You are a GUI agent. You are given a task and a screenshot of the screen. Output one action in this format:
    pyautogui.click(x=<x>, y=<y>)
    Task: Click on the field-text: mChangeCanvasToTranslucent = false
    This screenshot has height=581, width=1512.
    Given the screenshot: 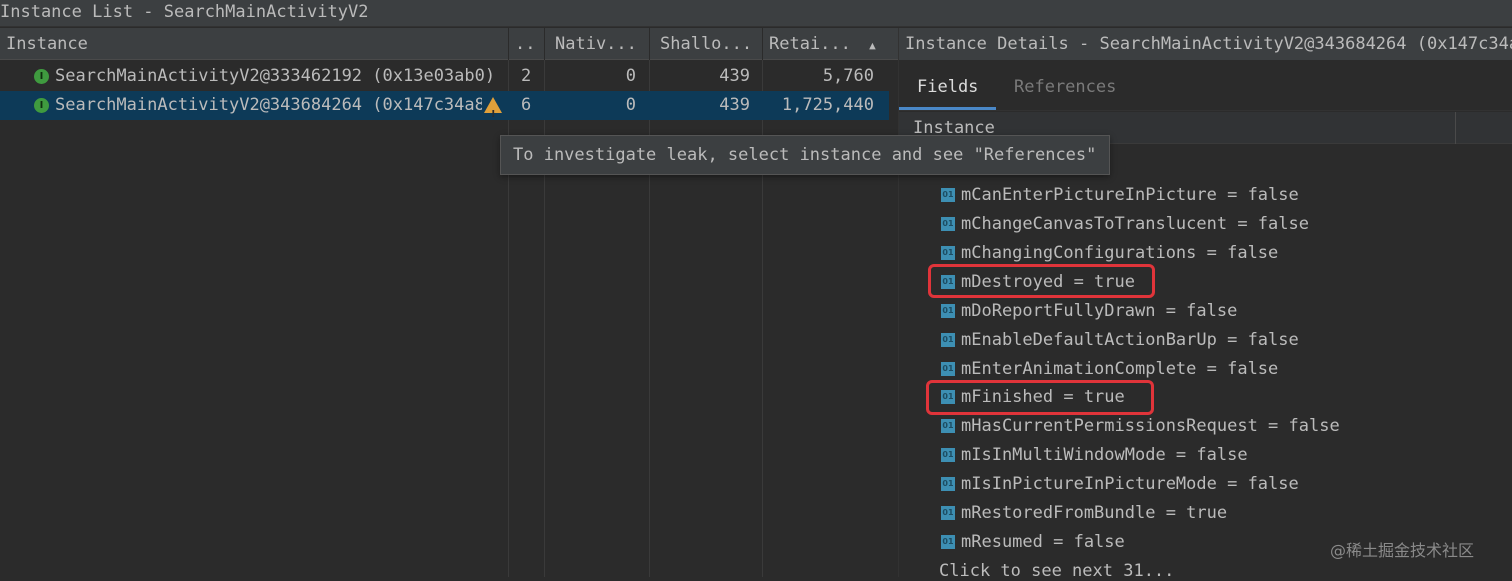 What is the action you would take?
    pyautogui.click(x=1135, y=224)
    